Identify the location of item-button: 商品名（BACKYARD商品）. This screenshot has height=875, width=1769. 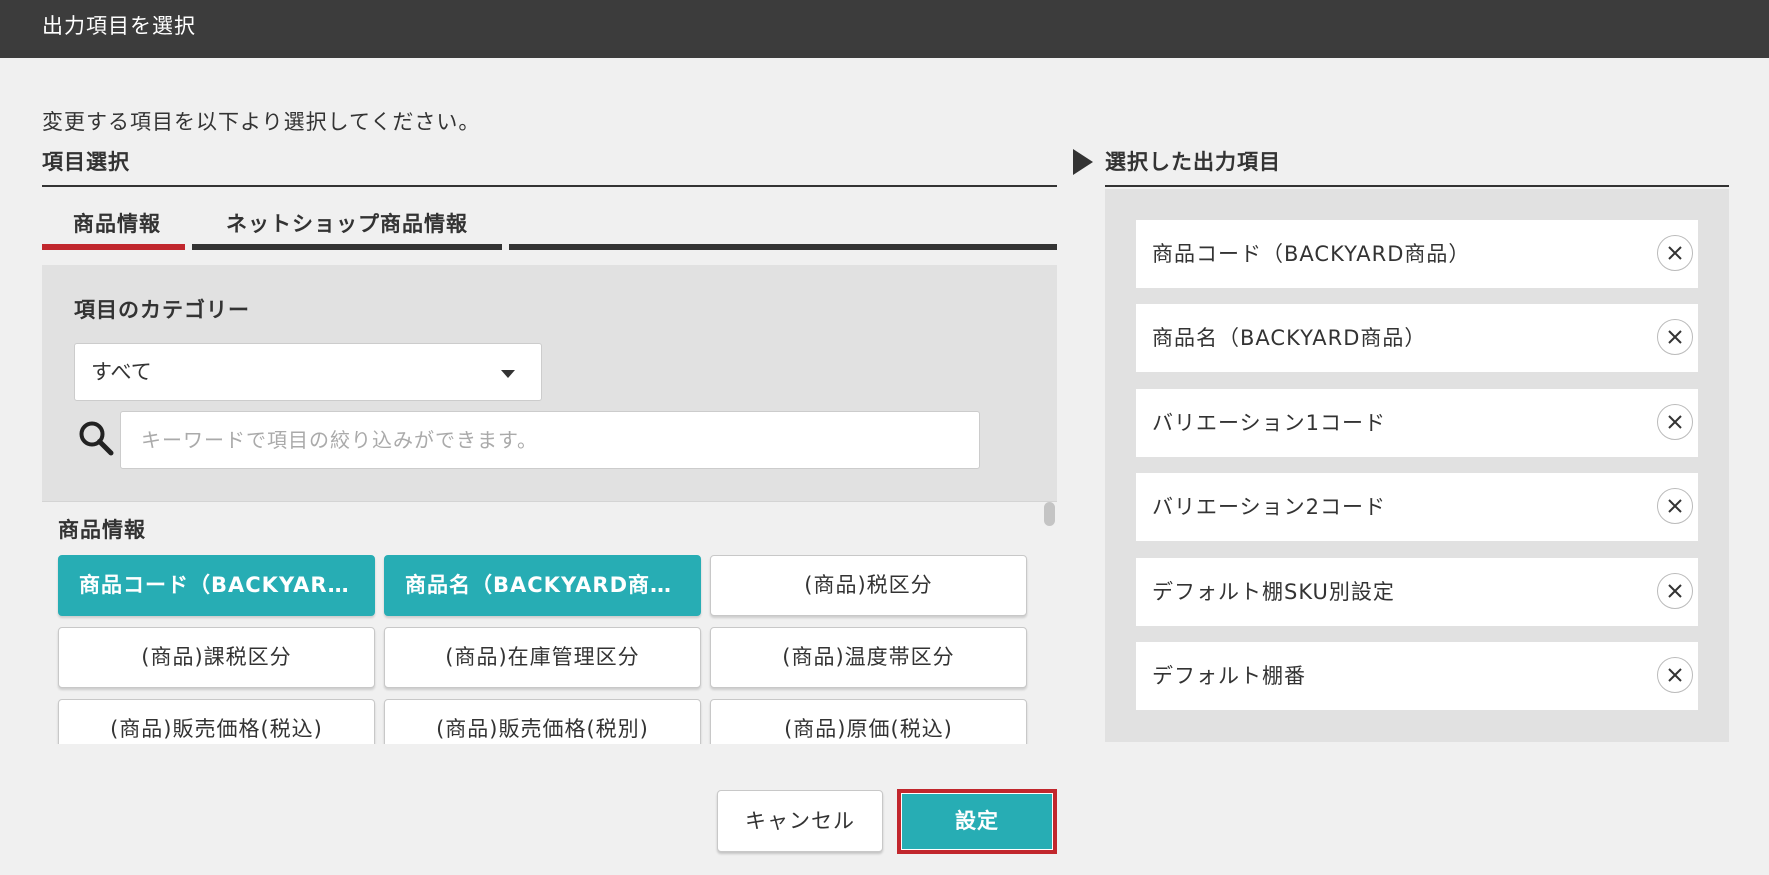
(542, 585).